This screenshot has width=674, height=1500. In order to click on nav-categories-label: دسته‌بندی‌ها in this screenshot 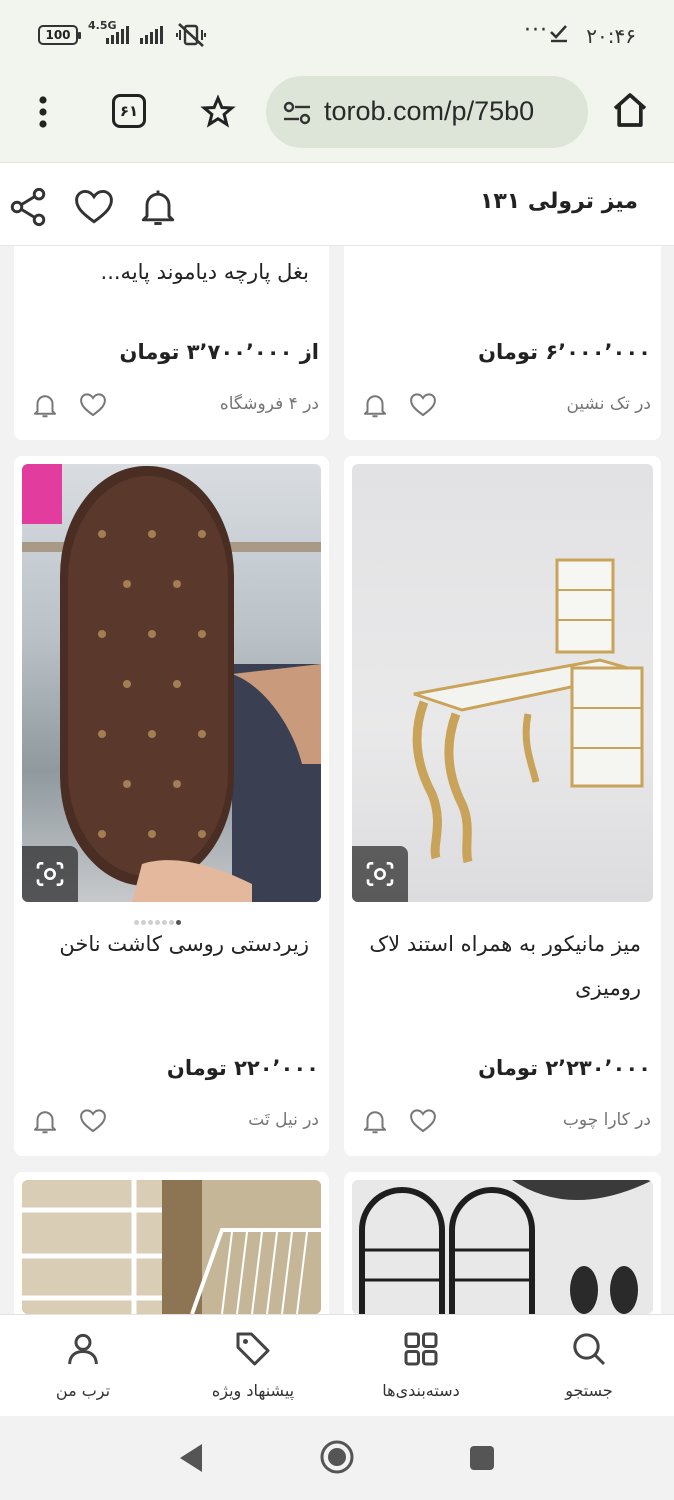, I will do `click(421, 1390)`.